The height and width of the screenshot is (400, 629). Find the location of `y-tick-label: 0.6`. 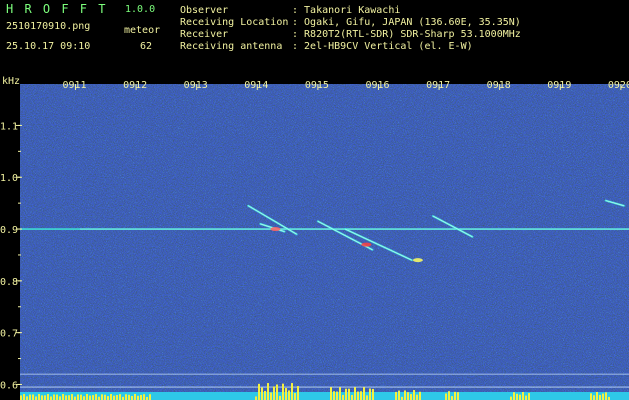

y-tick-label: 0.6 is located at coordinates (9, 385).